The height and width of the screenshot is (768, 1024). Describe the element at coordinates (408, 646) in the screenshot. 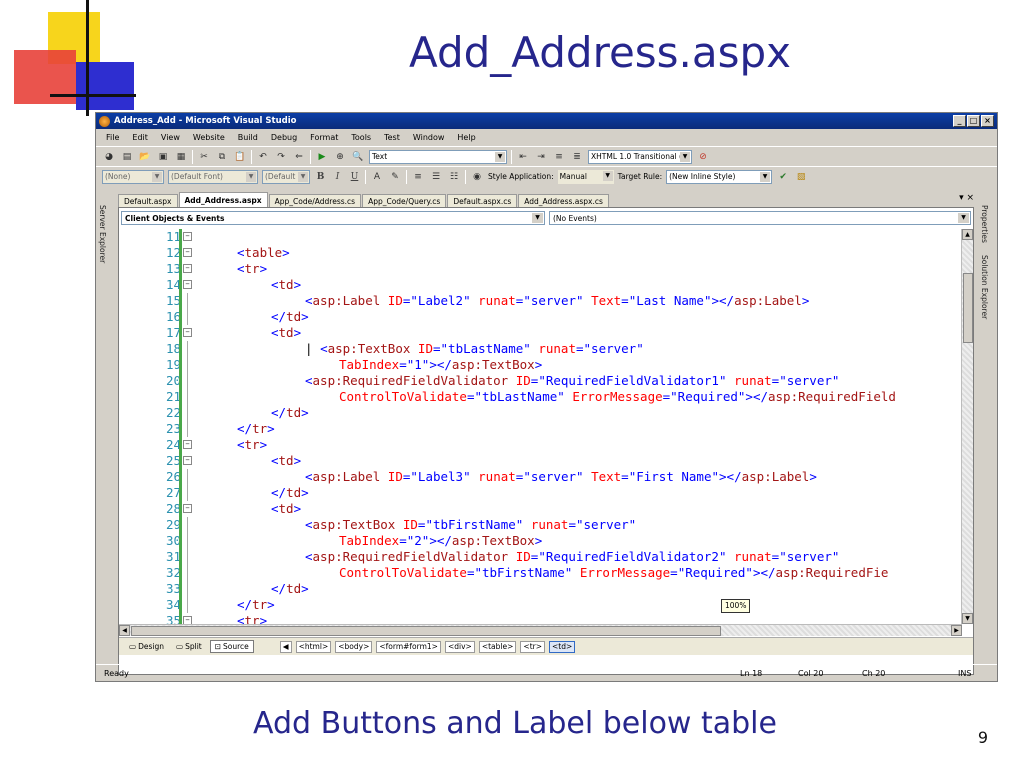

I see `breadcrumb-form: <form#form1>` at that location.